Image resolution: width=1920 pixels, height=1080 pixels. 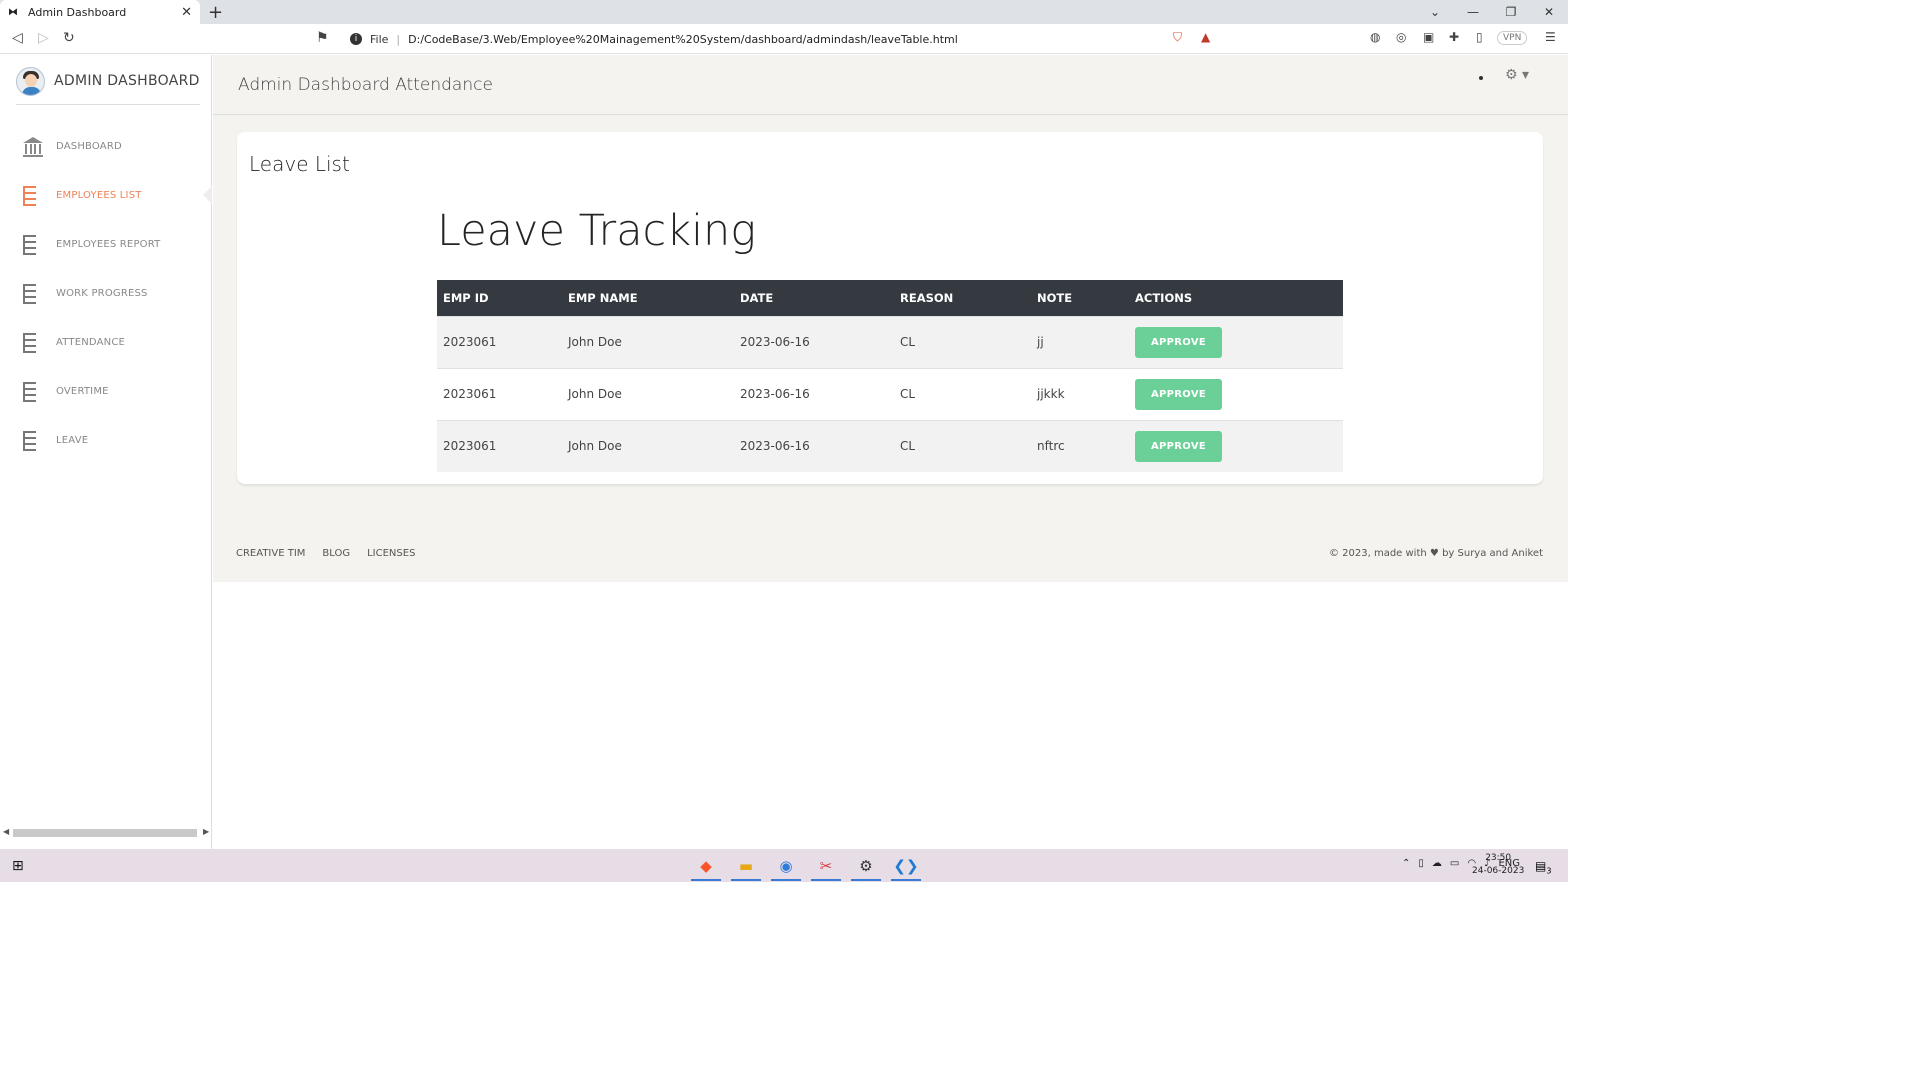 I want to click on system-clock: 23:50 24-06-2023, so click(x=1498, y=865).